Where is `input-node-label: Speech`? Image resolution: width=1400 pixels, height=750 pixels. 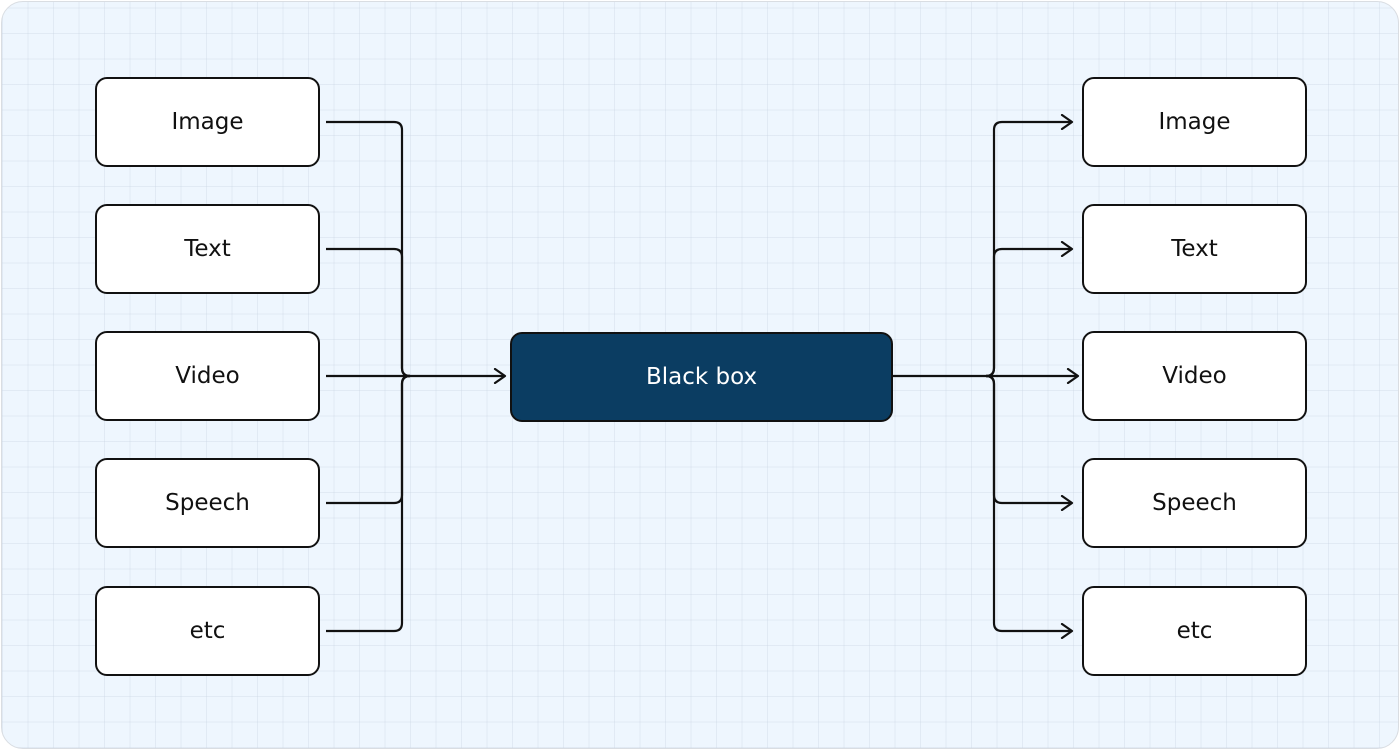 input-node-label: Speech is located at coordinates (207, 503).